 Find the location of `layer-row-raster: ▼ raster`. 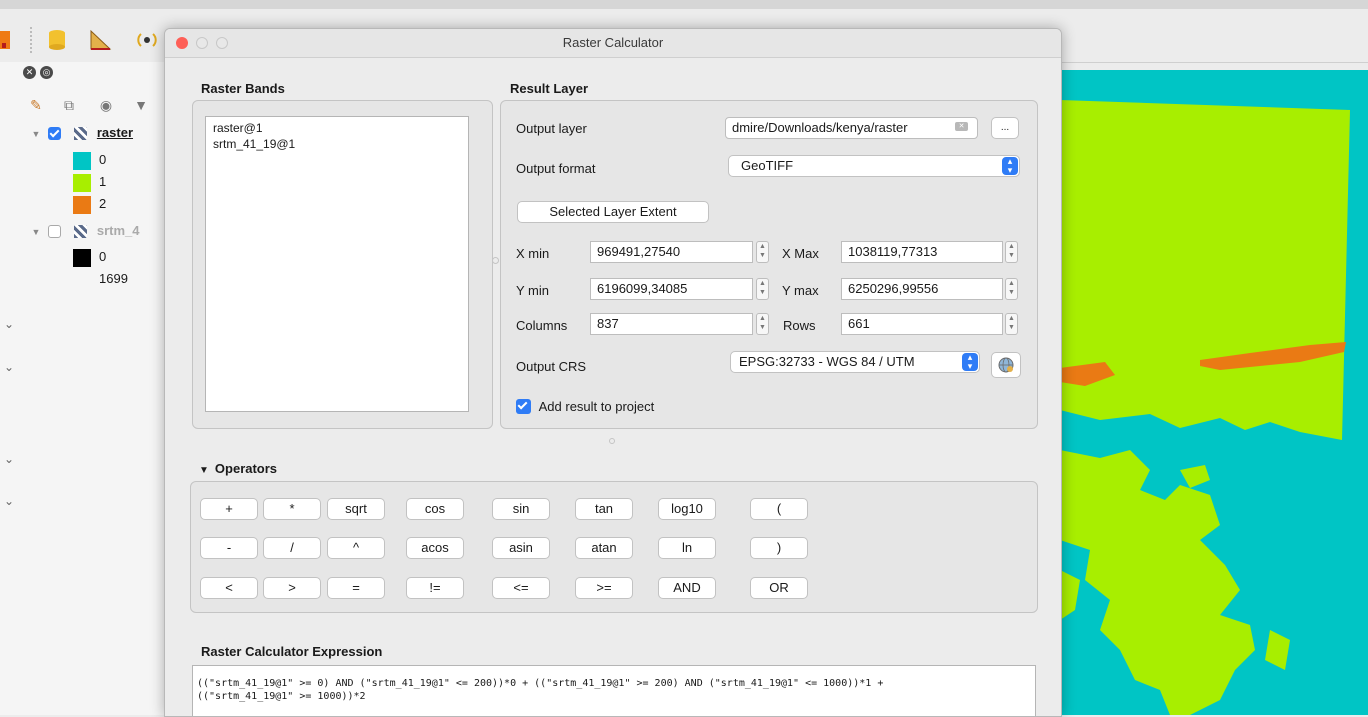

layer-row-raster: ▼ raster is located at coordinates (80, 133).